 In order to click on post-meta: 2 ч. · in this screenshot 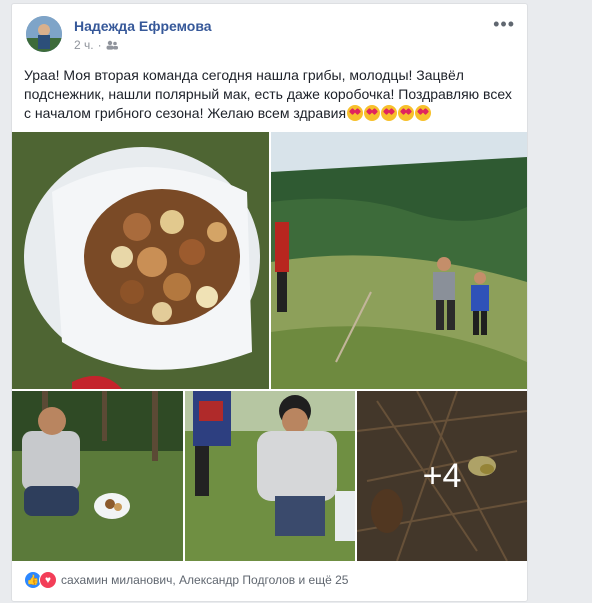, I will do `click(96, 45)`.